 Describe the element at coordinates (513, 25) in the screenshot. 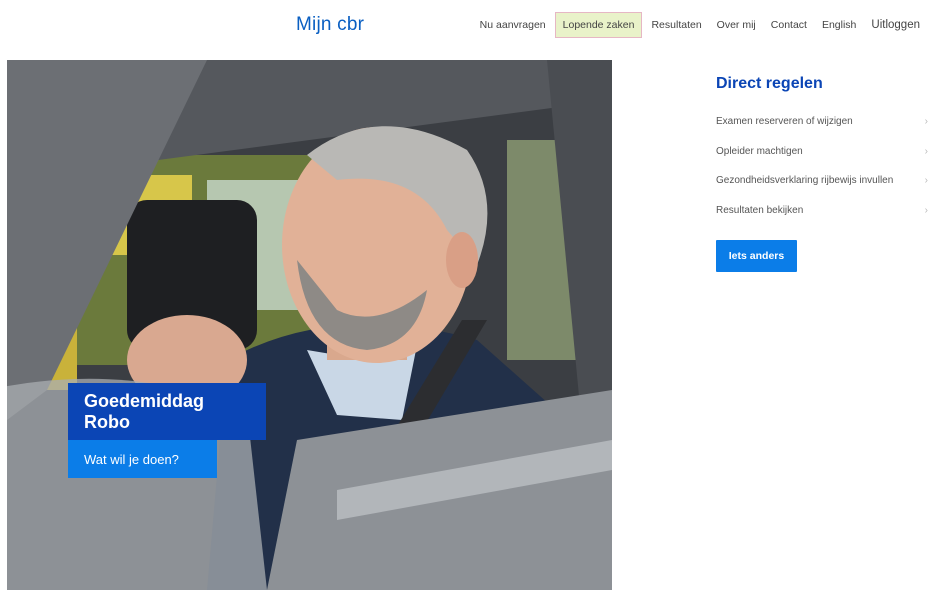

I see `nav-nu-aanvragen: Nu aanvragen` at that location.